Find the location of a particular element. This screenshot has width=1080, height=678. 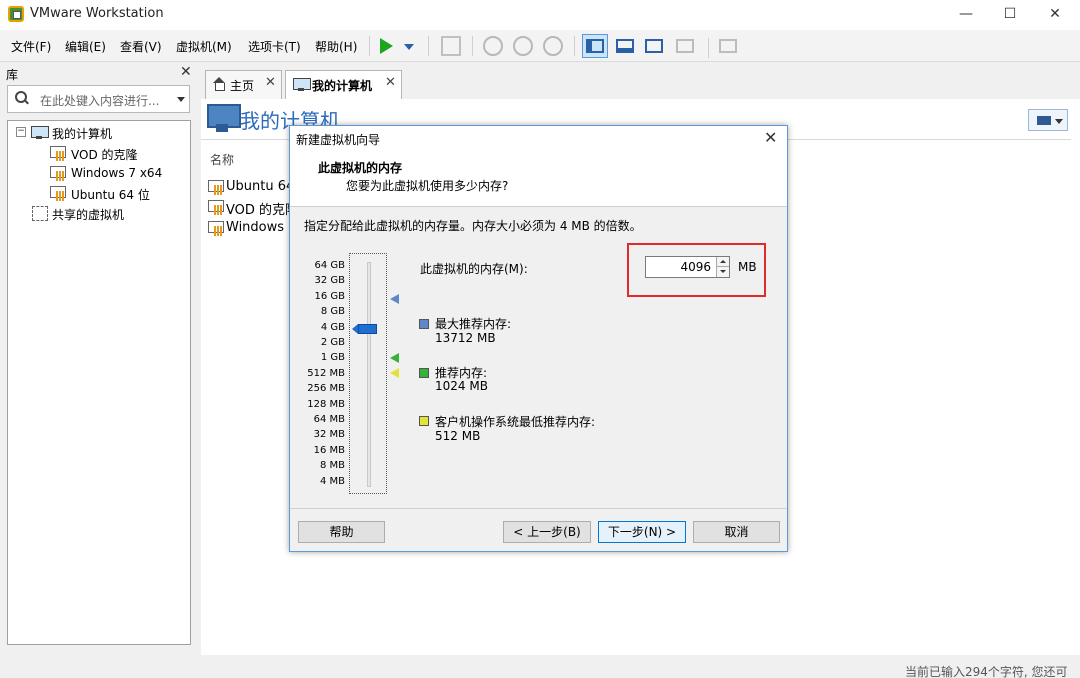

tree-item-ubuntu: Ubuntu 64 位 is located at coordinates (110, 194).